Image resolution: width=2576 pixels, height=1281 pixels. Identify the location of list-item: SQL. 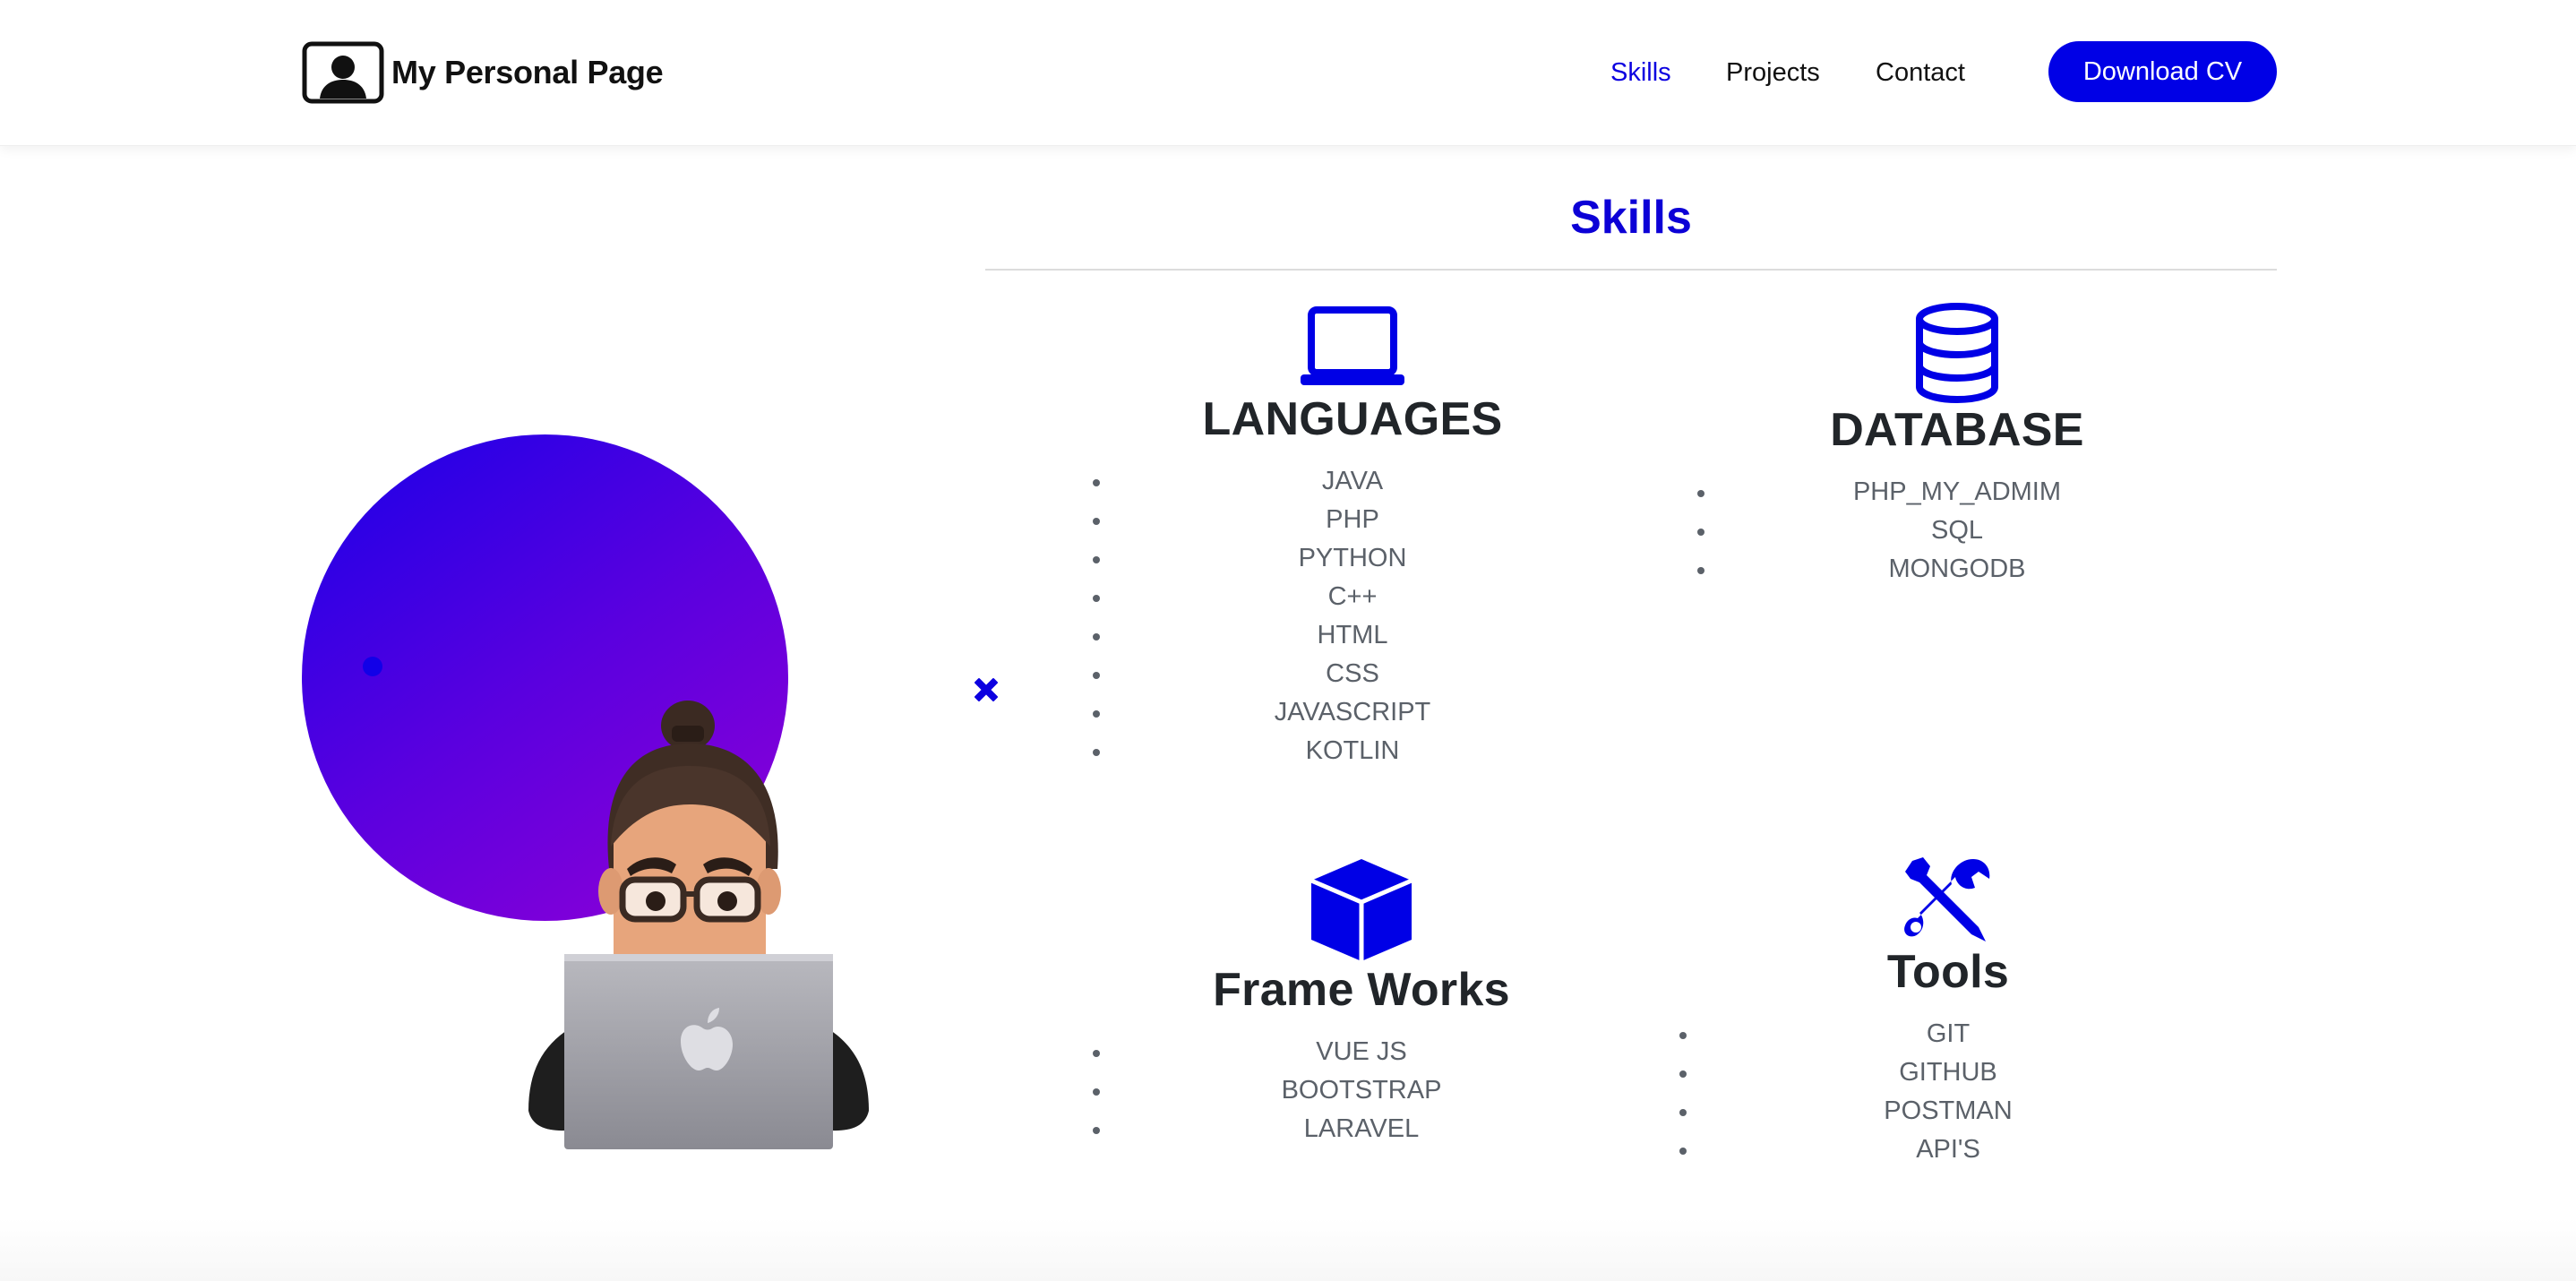
(1957, 531).